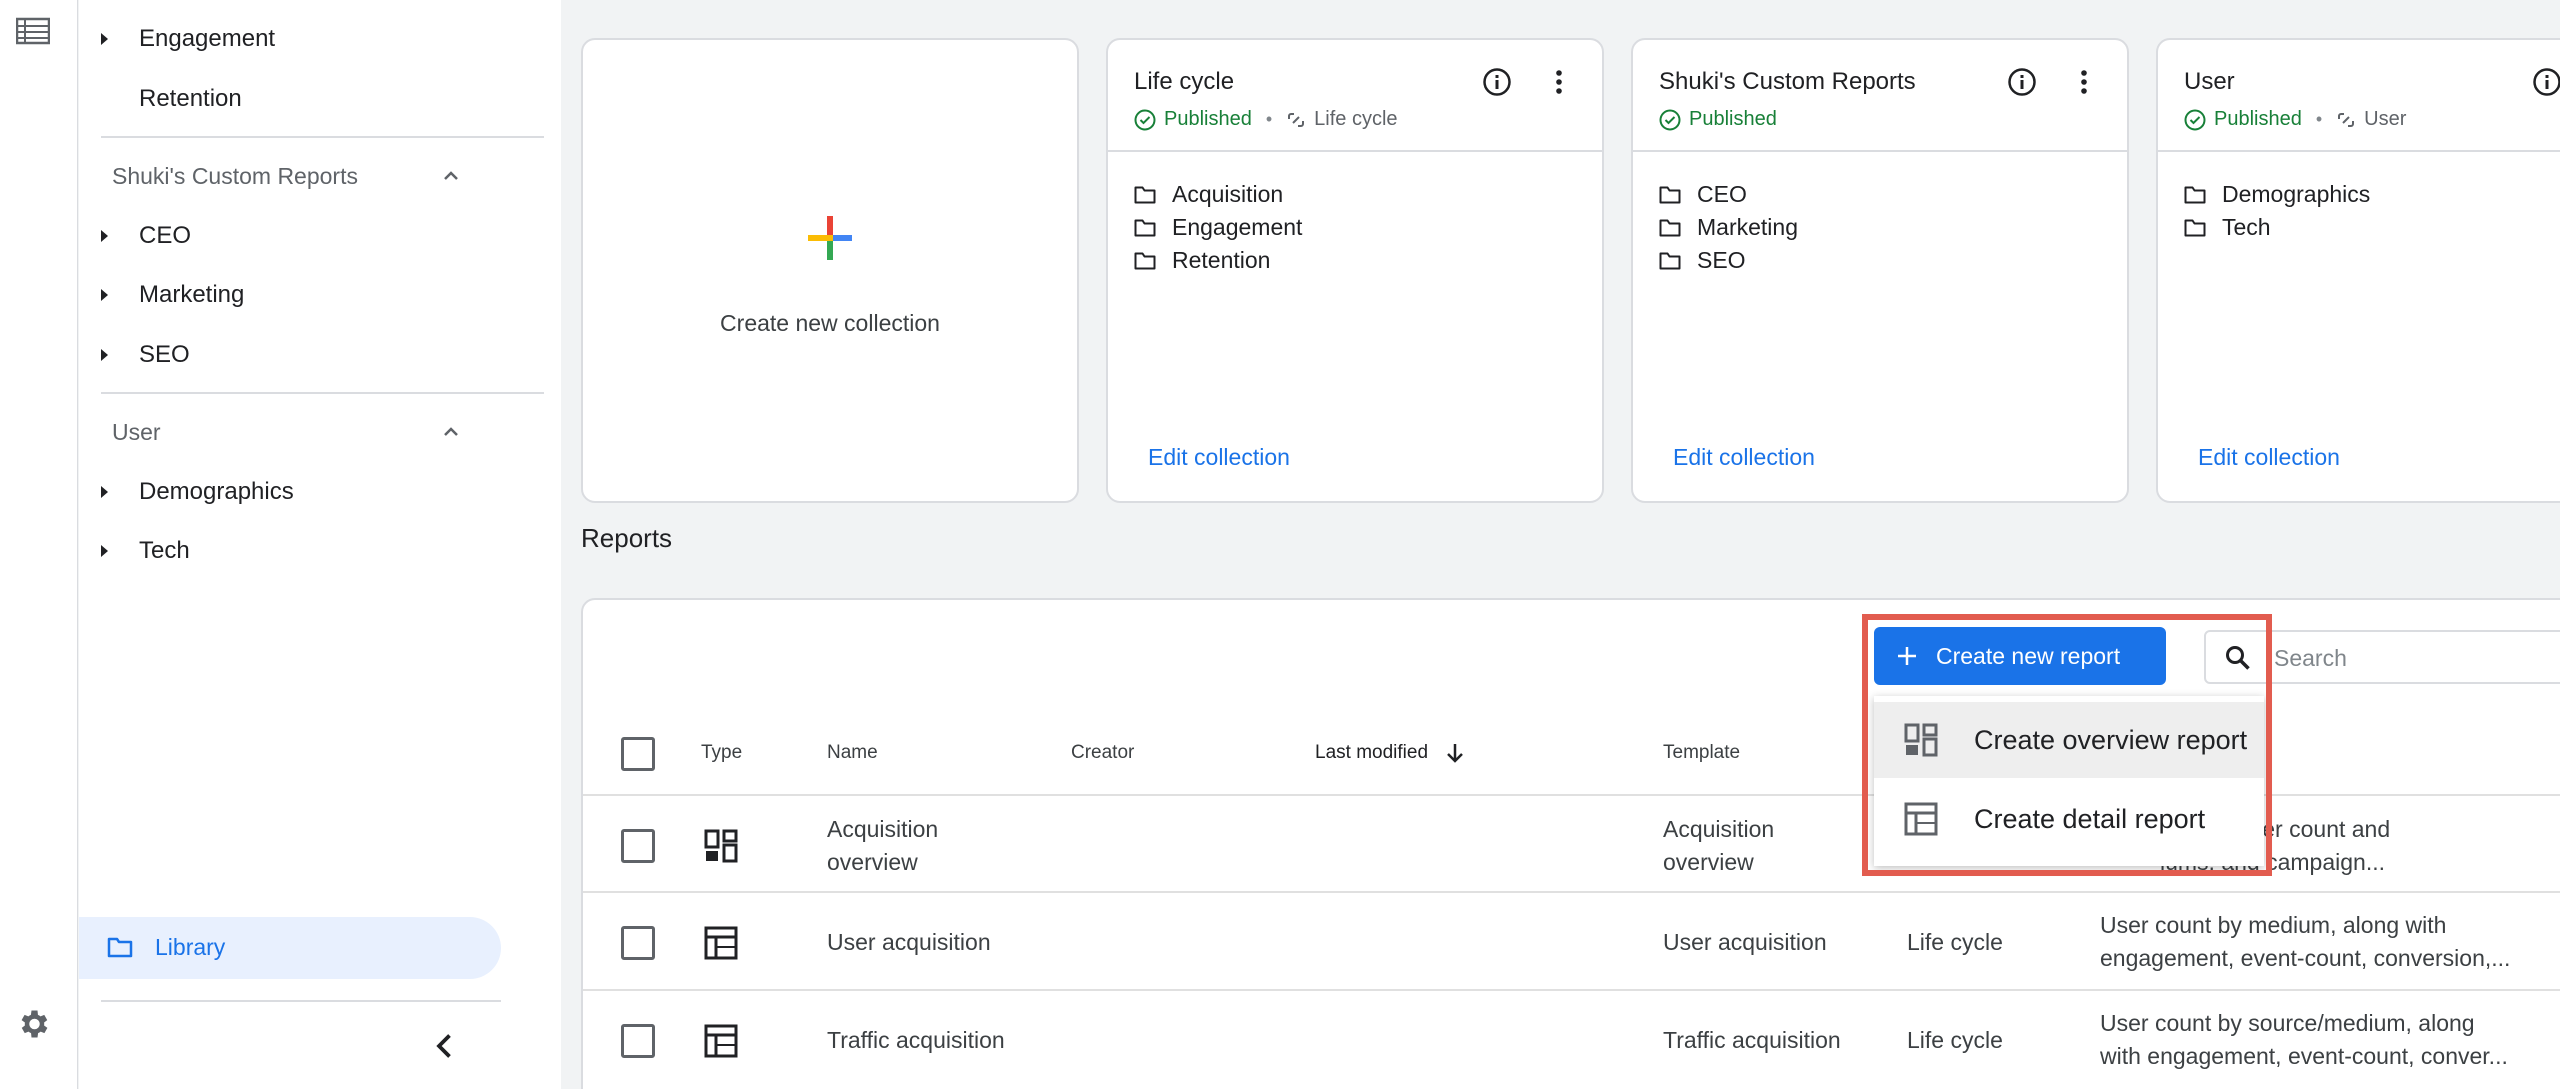 This screenshot has width=2560, height=1089. I want to click on report-list-icon, so click(33, 31).